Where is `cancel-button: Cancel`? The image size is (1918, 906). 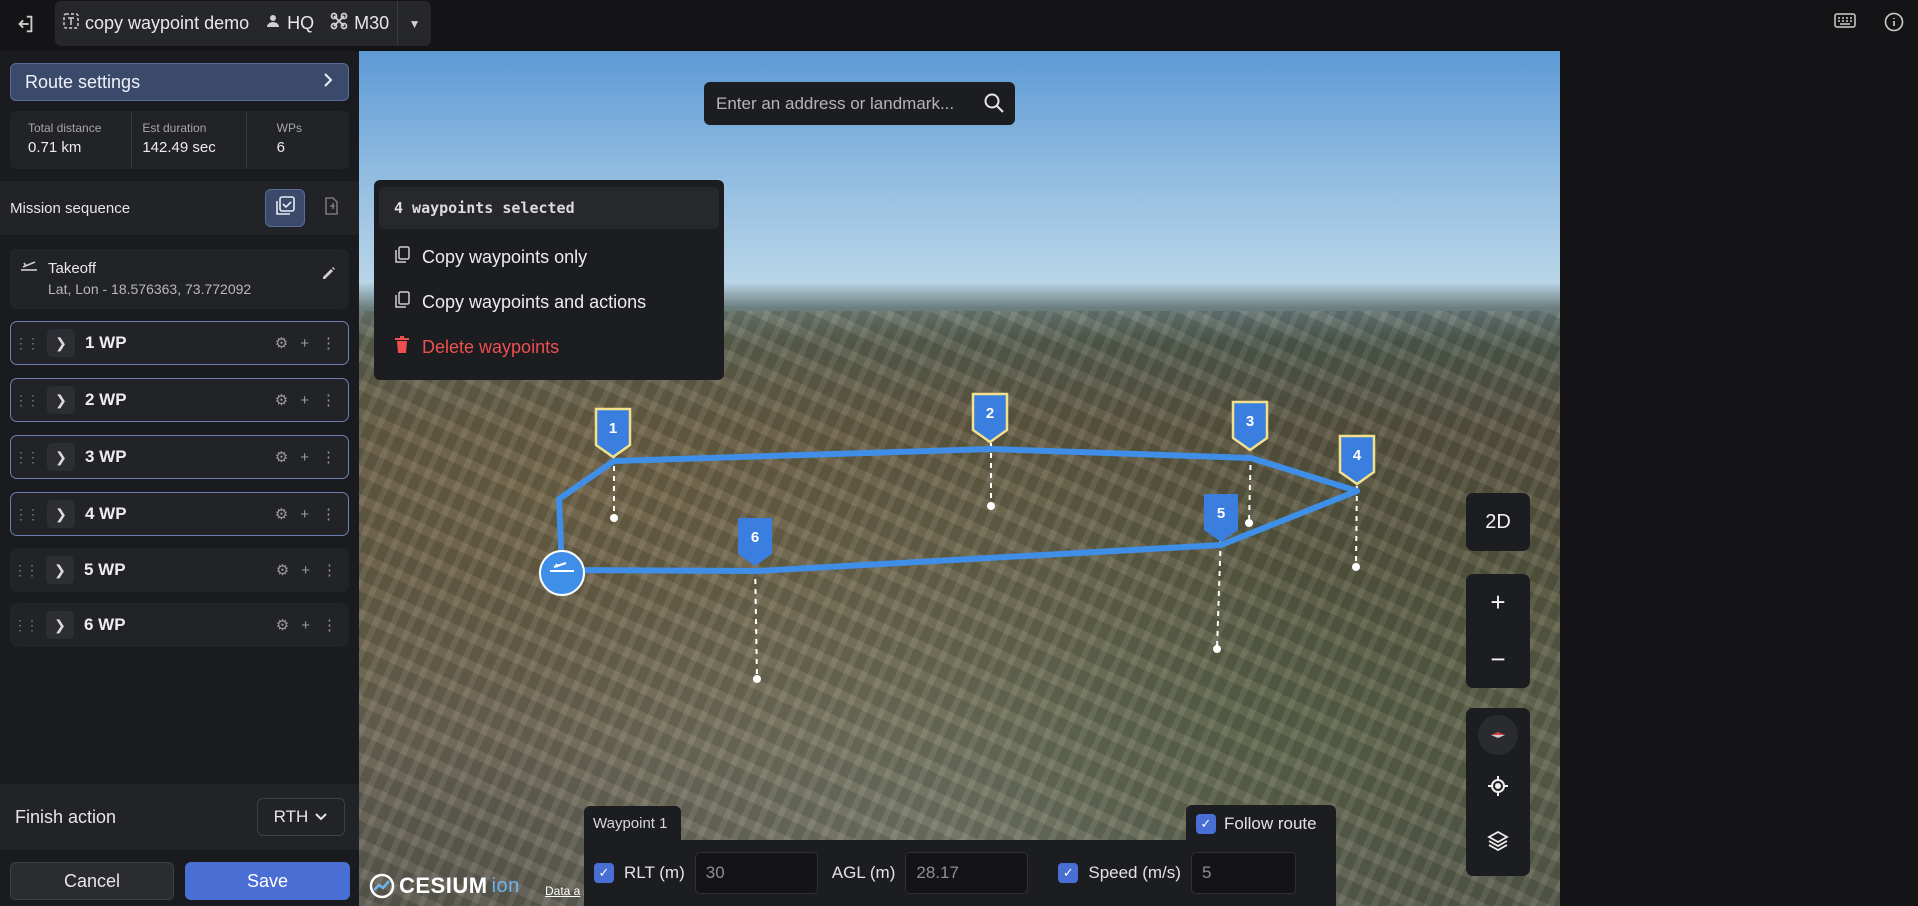 cancel-button: Cancel is located at coordinates (92, 881).